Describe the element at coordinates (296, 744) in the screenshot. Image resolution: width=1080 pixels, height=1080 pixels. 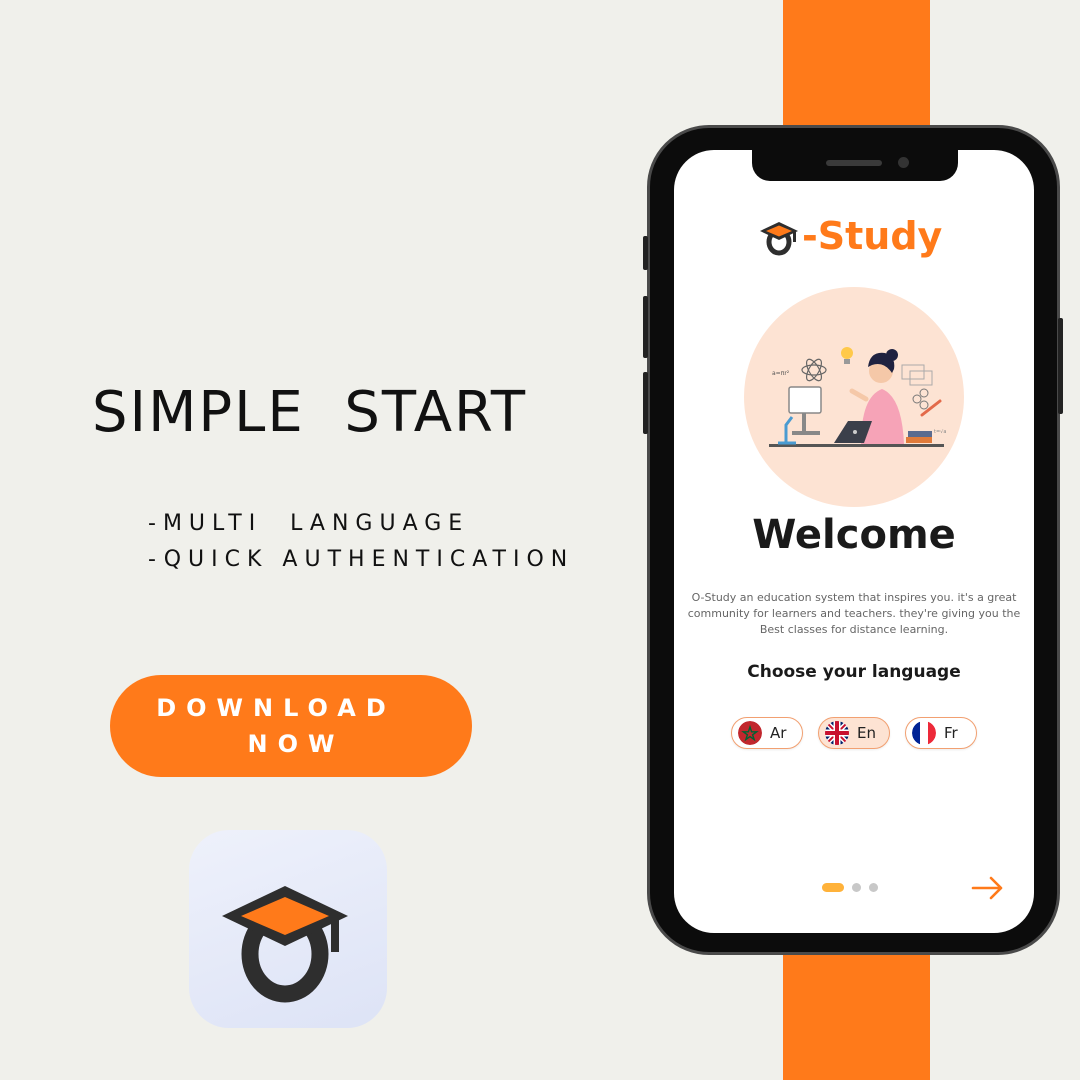
I see `download-button-label-line2: NOW` at that location.